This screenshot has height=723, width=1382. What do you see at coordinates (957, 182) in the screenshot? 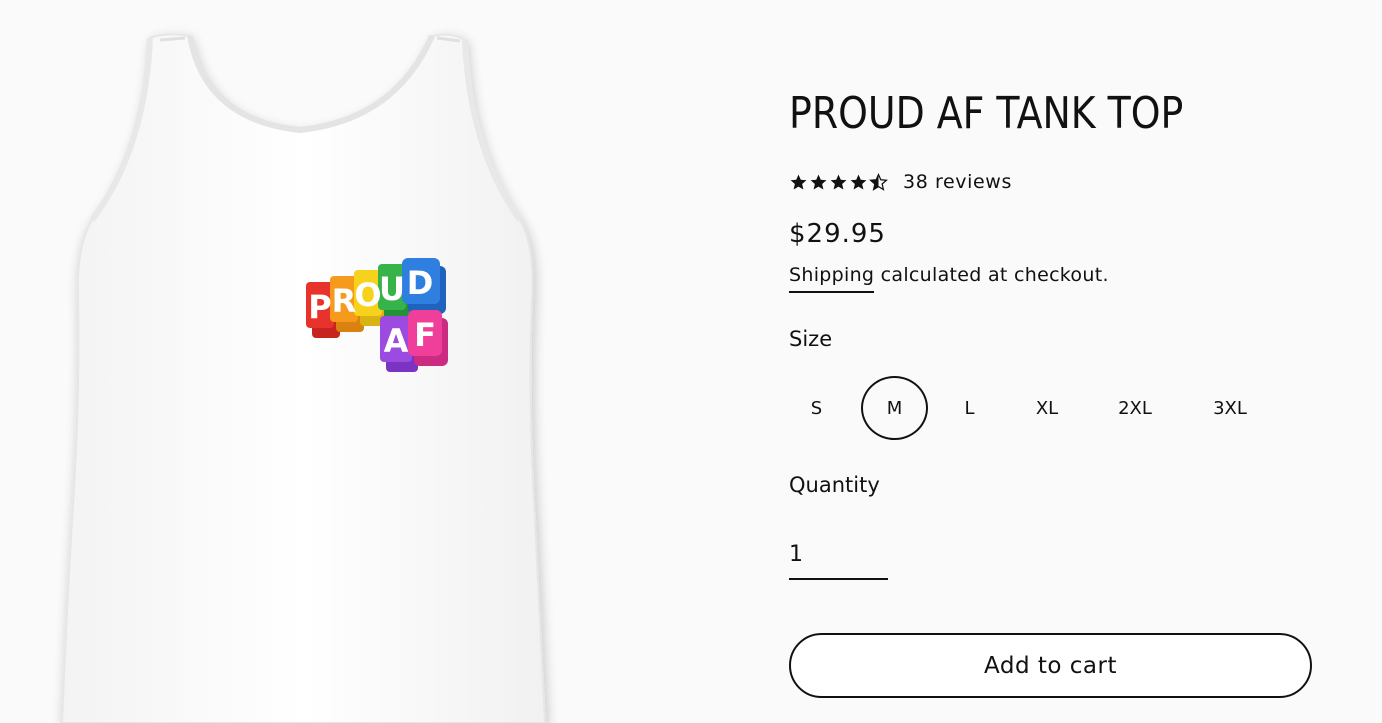
I see `review-count-link: 38 reviews` at bounding box center [957, 182].